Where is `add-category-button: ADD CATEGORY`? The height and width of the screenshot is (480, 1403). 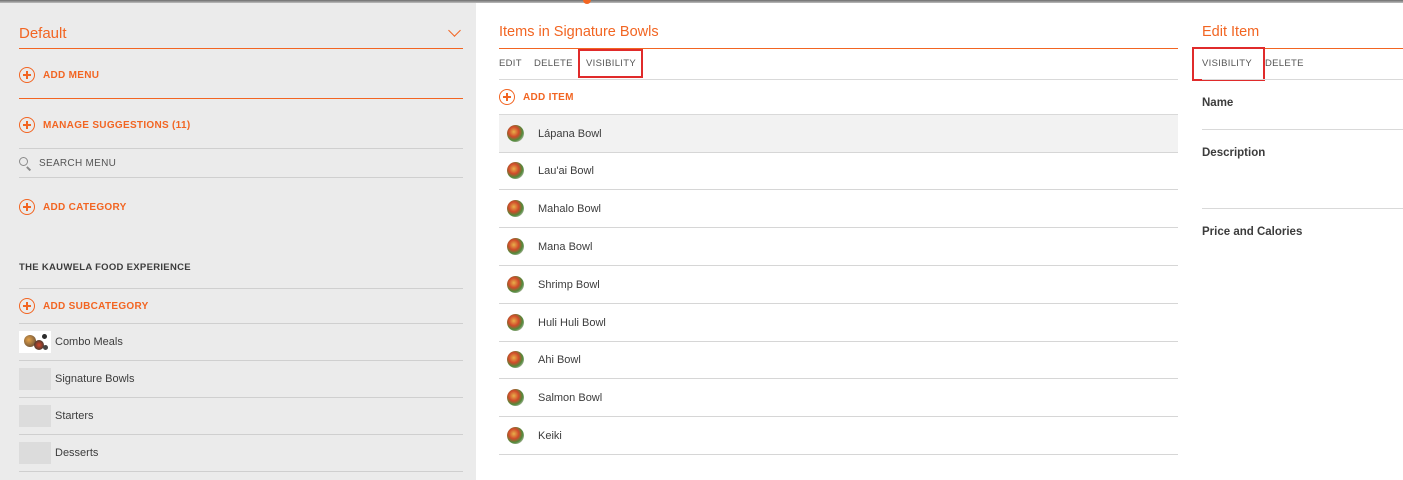 add-category-button: ADD CATEGORY is located at coordinates (73, 207).